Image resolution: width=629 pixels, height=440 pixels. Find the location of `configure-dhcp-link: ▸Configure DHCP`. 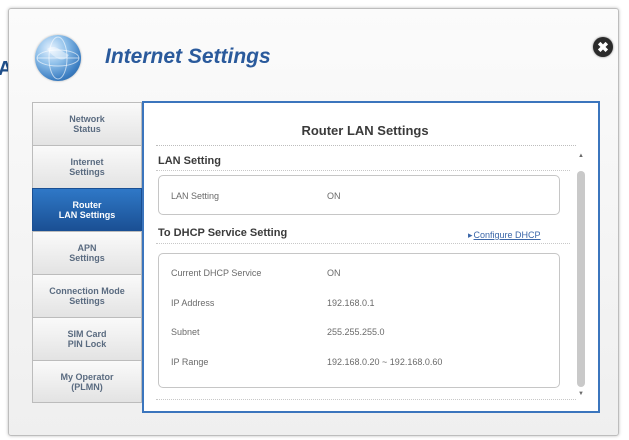

configure-dhcp-link: ▸Configure DHCP is located at coordinates (504, 235).